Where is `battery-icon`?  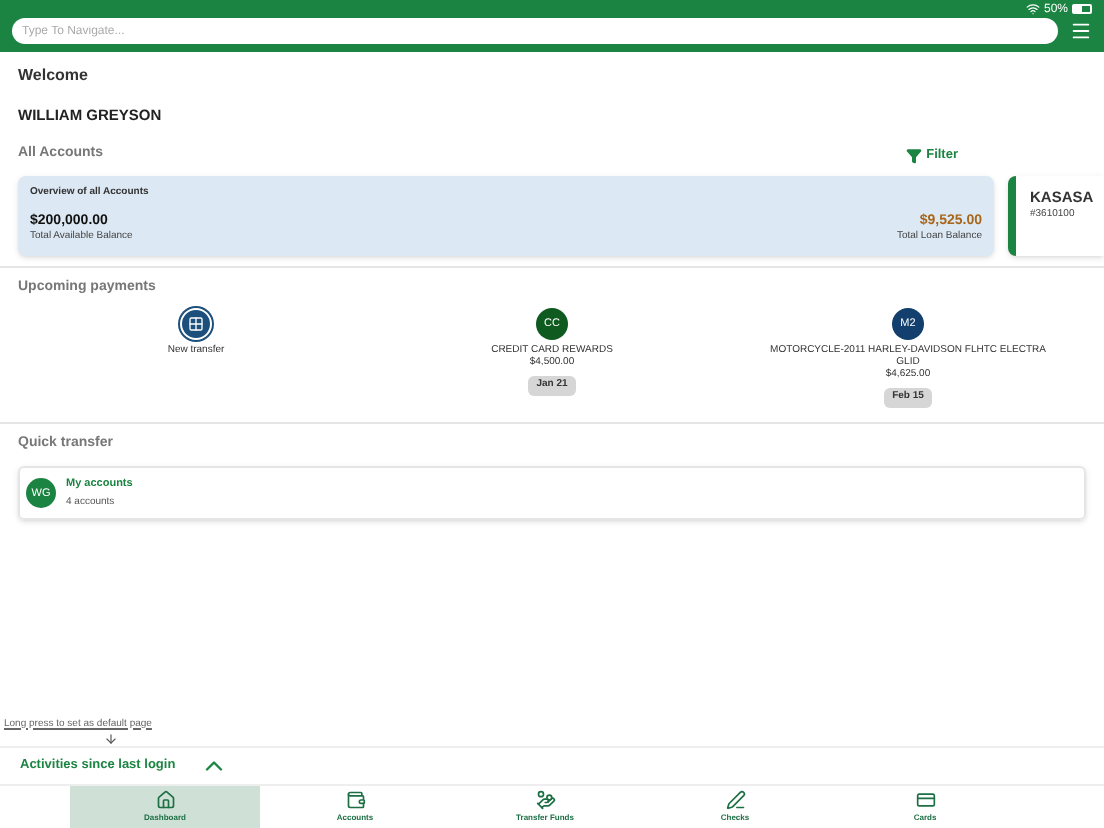 battery-icon is located at coordinates (1082, 9).